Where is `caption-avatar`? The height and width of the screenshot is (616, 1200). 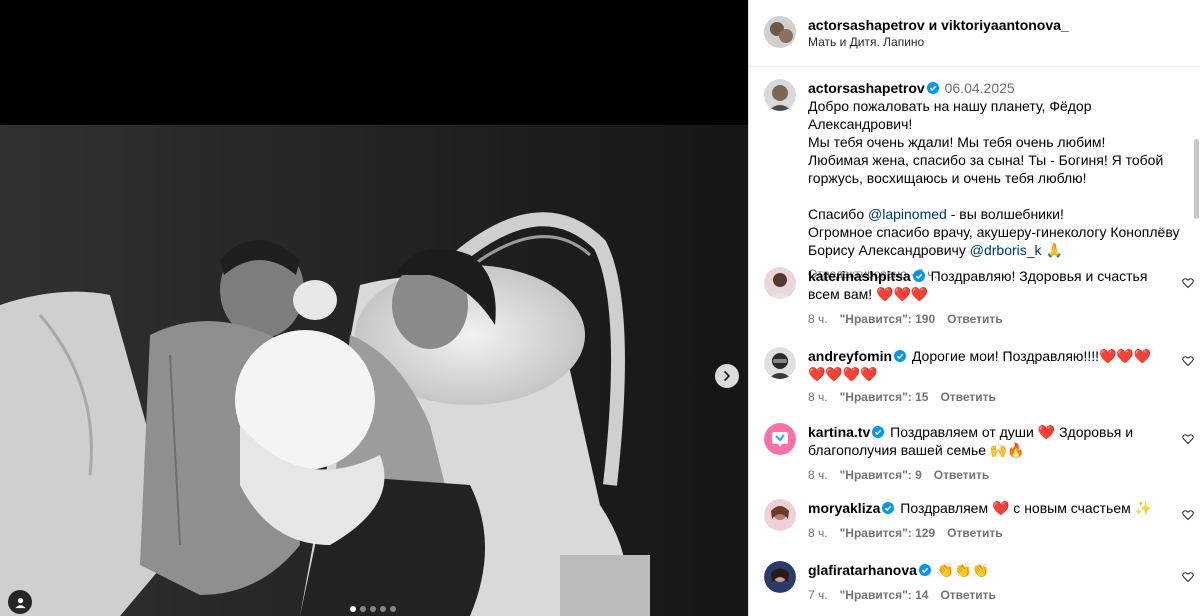 caption-avatar is located at coordinates (780, 95).